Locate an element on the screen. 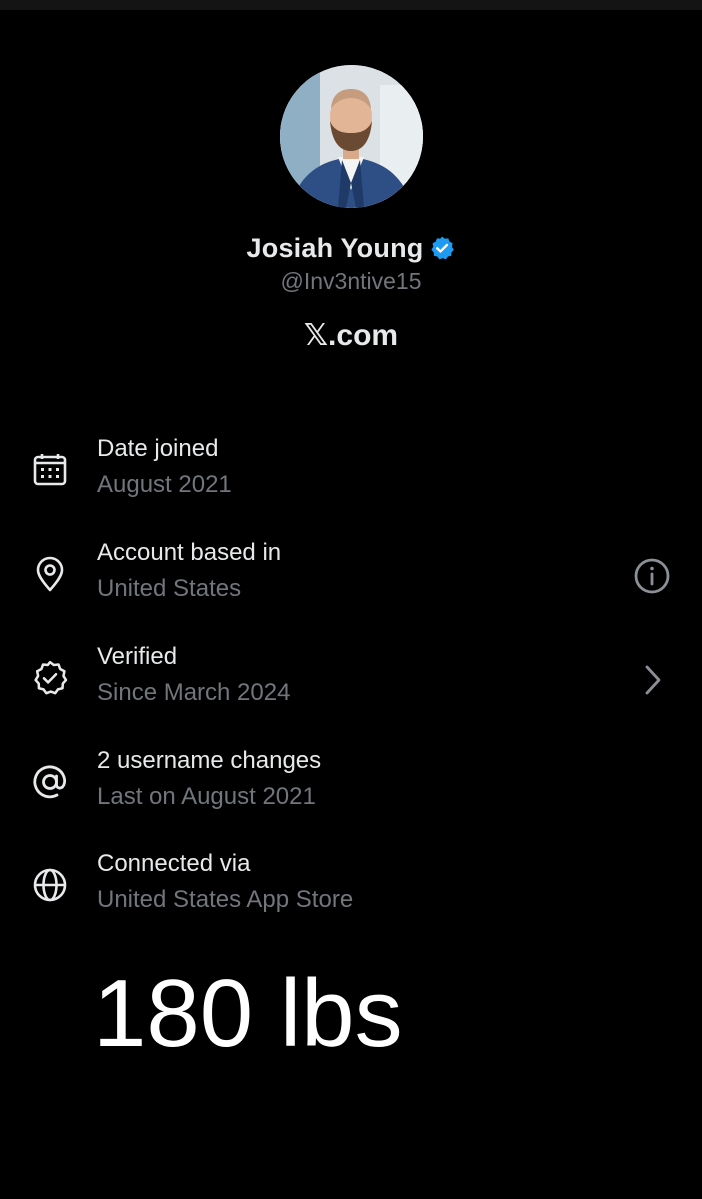 The height and width of the screenshot is (1199, 702). avatar-photo is located at coordinates (351, 136).